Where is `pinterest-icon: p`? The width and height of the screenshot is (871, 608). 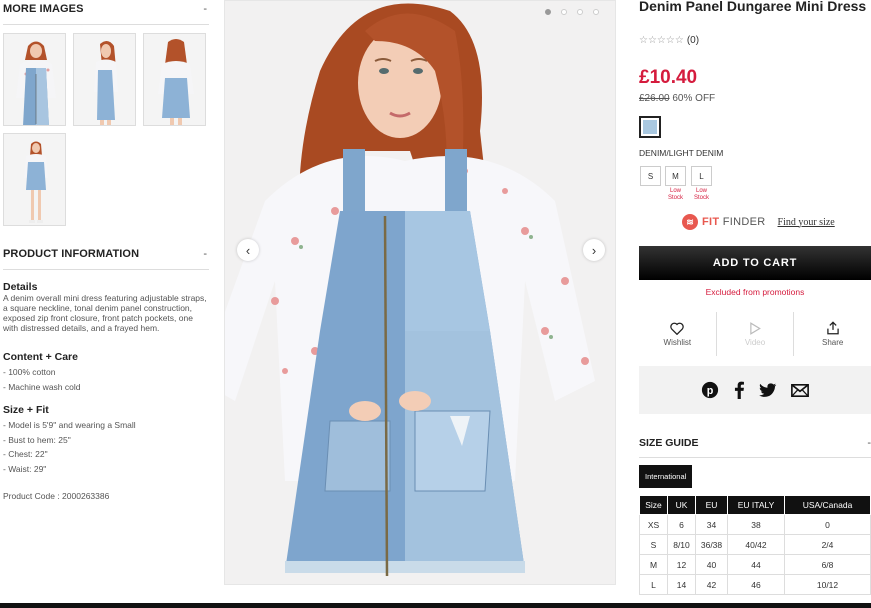
pinterest-icon: p is located at coordinates (710, 390).